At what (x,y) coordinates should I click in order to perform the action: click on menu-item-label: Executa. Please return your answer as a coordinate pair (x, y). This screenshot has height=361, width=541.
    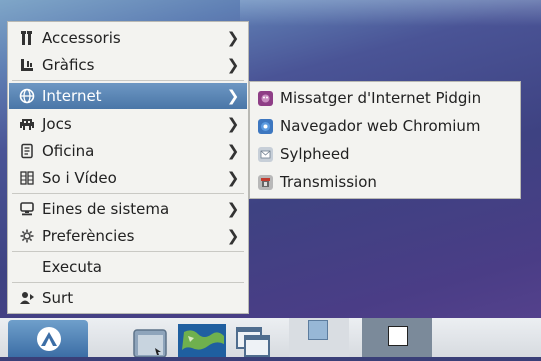
    Looking at the image, I should click on (72, 267).